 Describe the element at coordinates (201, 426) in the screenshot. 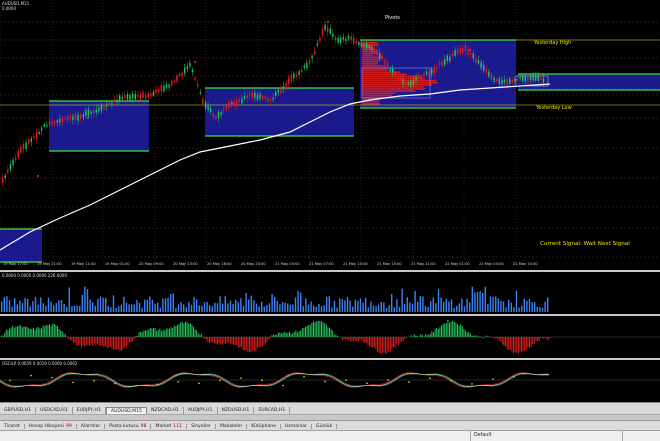

I see `terminal-tab: Sinyaller` at that location.